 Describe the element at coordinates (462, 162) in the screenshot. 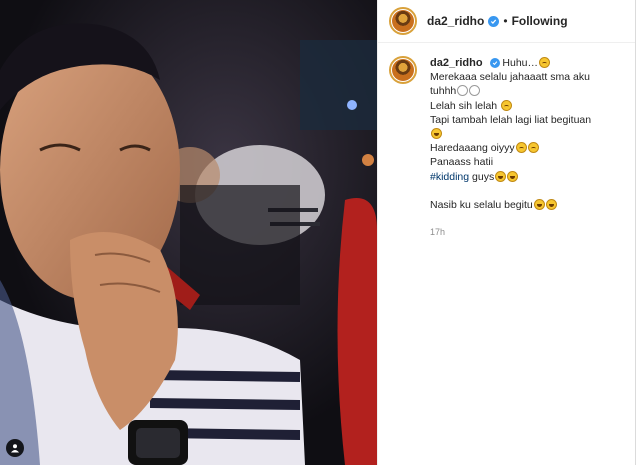

I see `caption-line: Panaass hatii` at that location.